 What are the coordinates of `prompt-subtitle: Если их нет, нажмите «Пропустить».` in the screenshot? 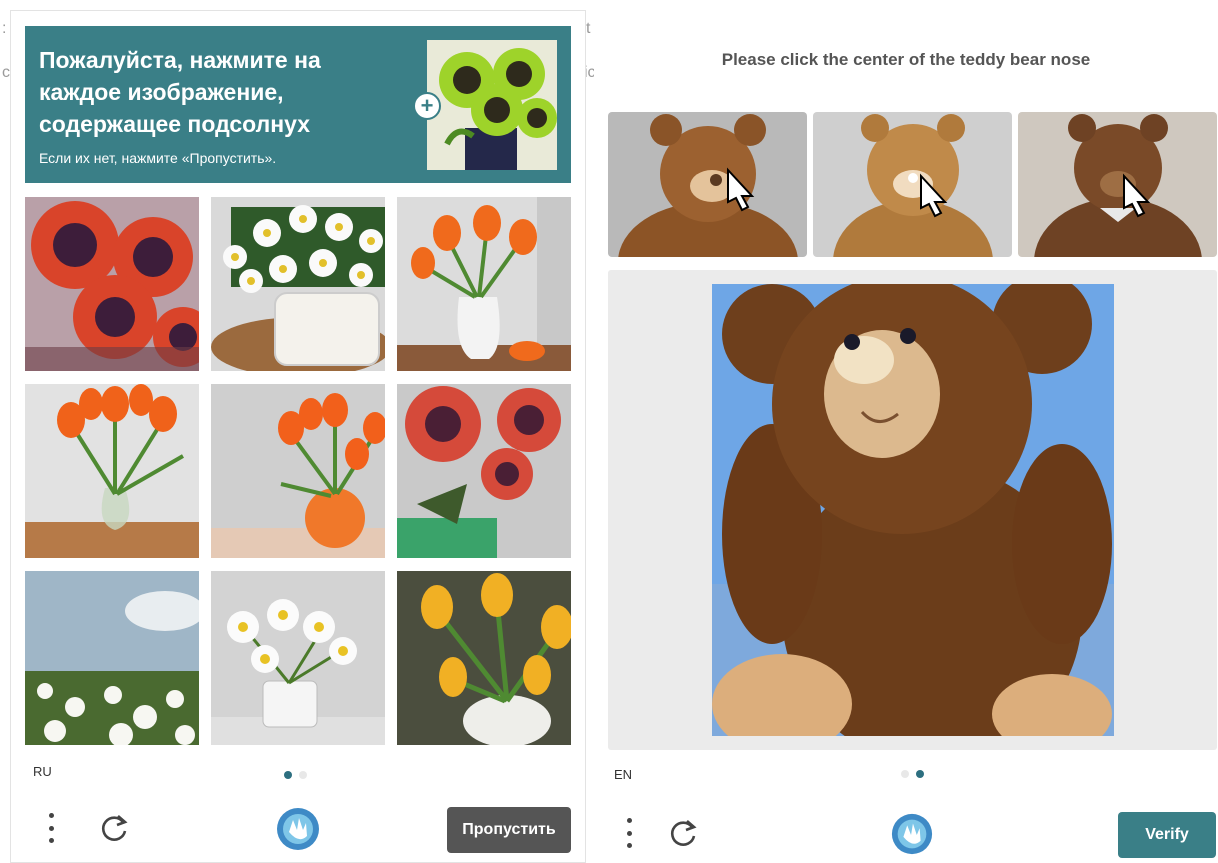 It's located at (158, 158).